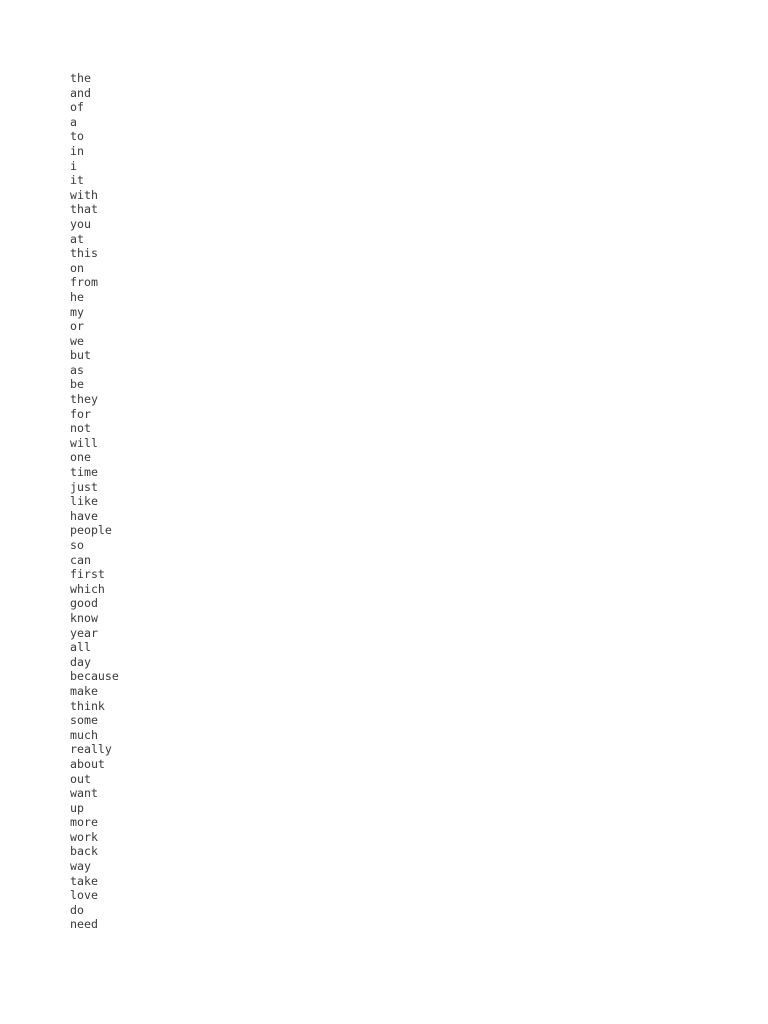 This screenshot has width=768, height=1024. Describe the element at coordinates (84, 399) in the screenshot. I see `word-list-item: they` at that location.